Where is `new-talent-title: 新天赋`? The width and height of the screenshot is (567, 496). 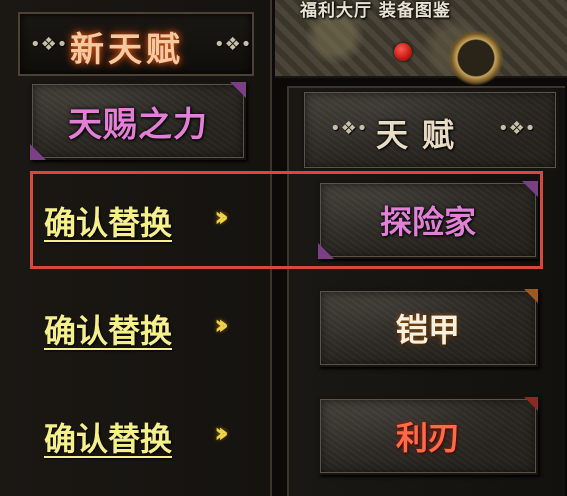 new-talent-title: 新天赋 is located at coordinates (127, 50).